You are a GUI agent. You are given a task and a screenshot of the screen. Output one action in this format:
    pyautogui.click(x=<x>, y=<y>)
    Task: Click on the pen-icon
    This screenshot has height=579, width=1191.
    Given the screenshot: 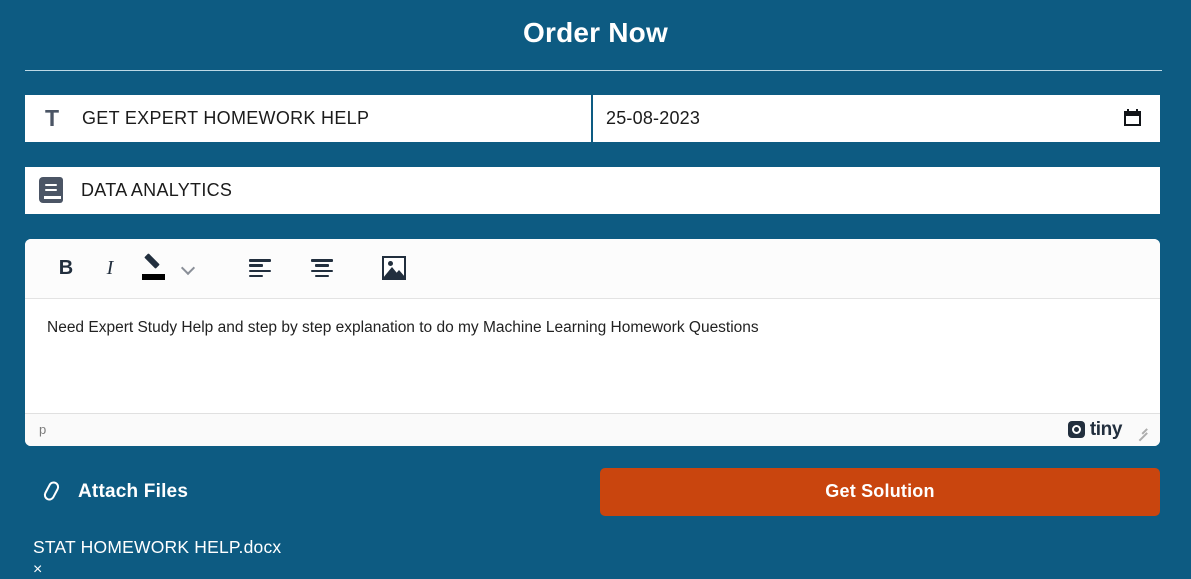 What is the action you would take?
    pyautogui.click(x=154, y=267)
    